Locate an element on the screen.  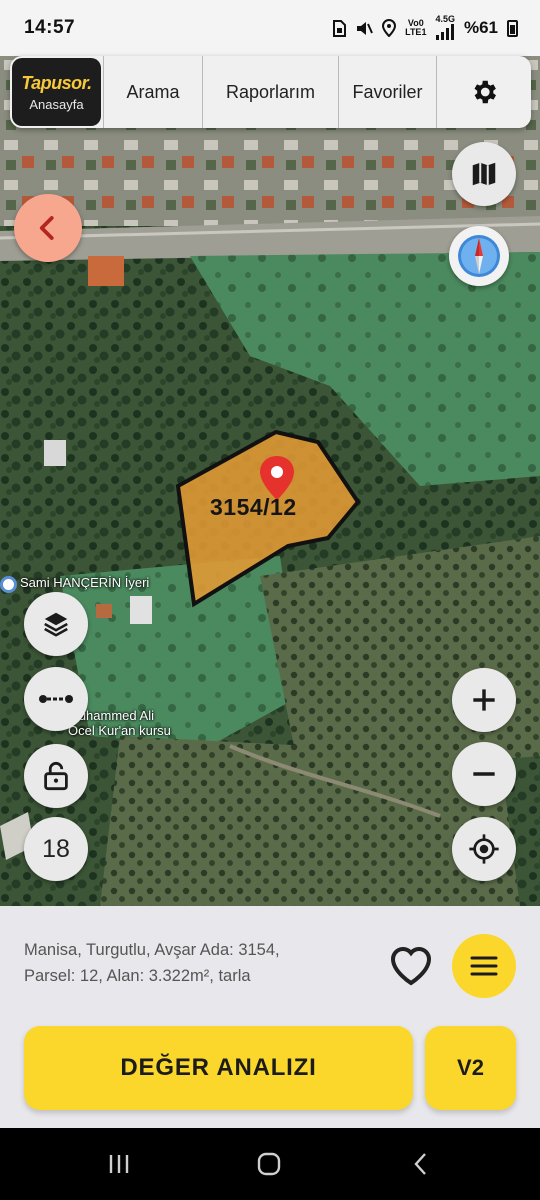
home-logo-button: Tapusor. Anasayfa is located at coordinates (56, 92).